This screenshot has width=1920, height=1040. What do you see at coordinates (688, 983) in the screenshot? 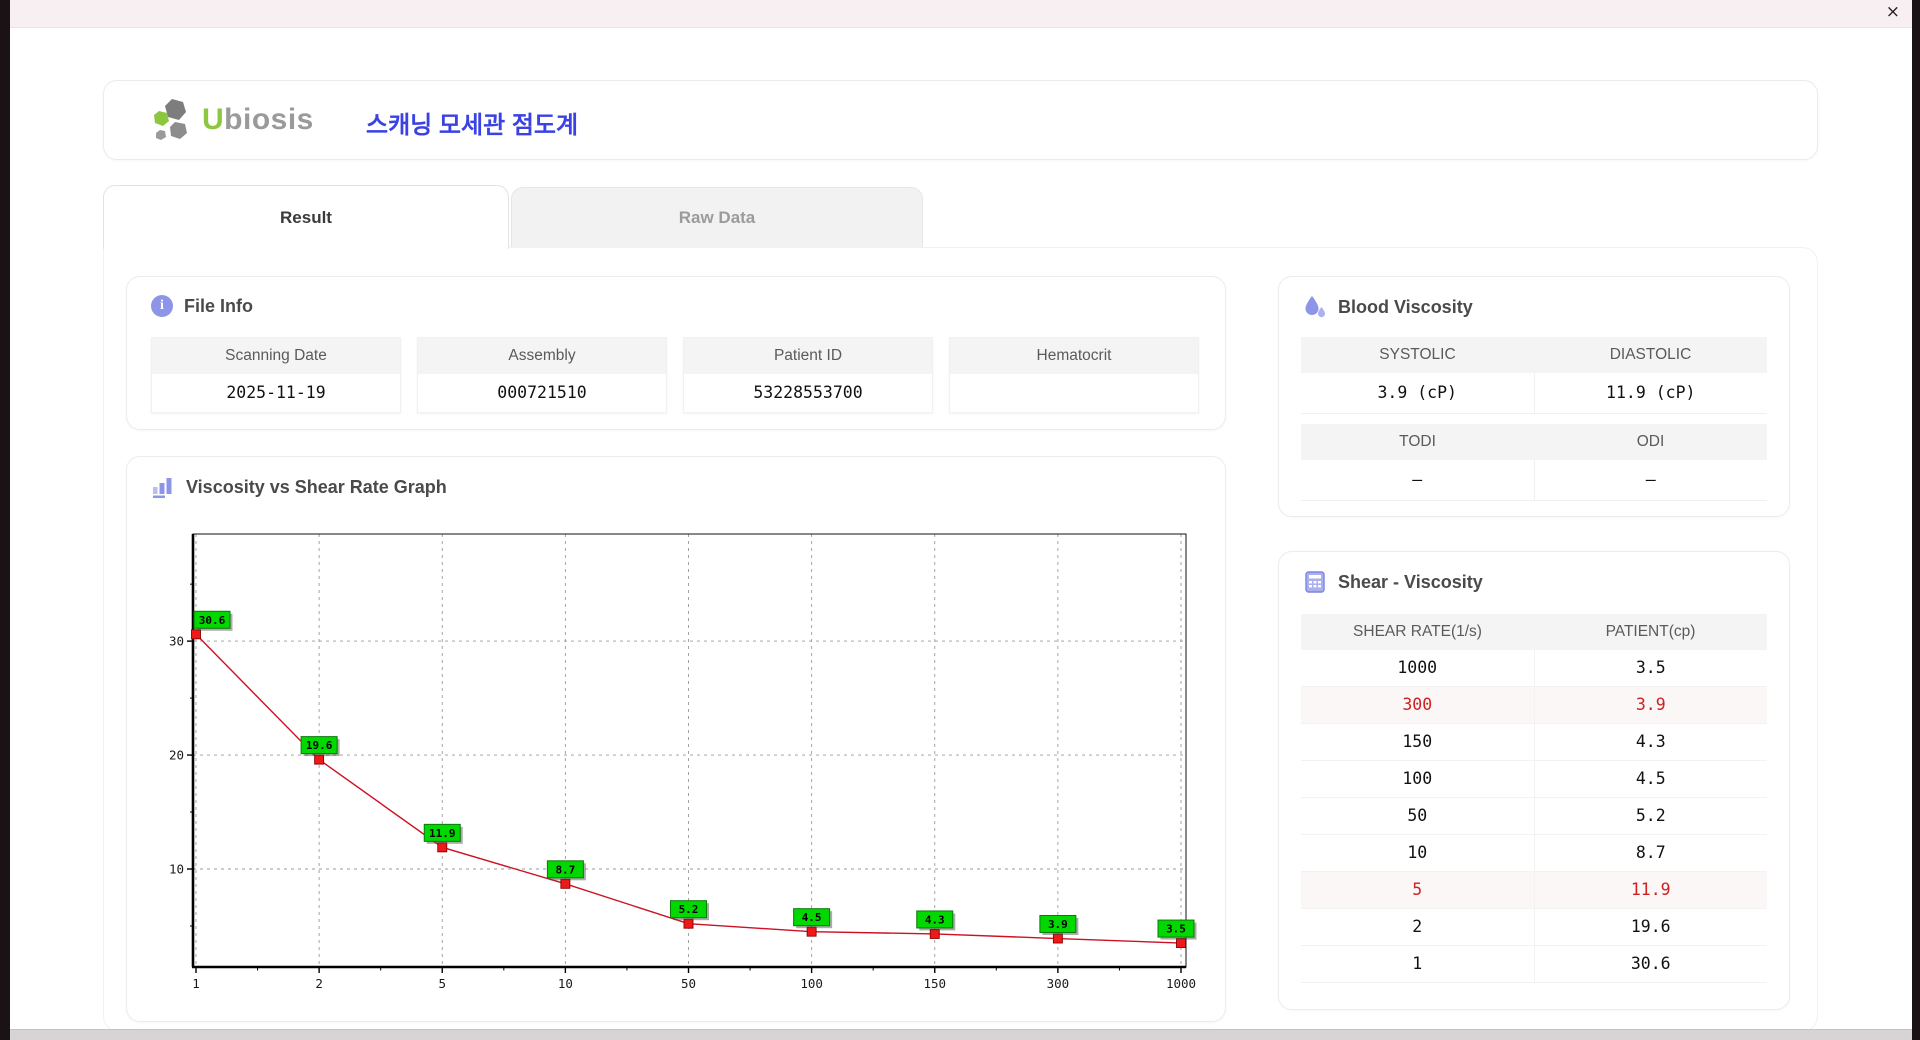
I see `svg-text: 50` at bounding box center [688, 983].